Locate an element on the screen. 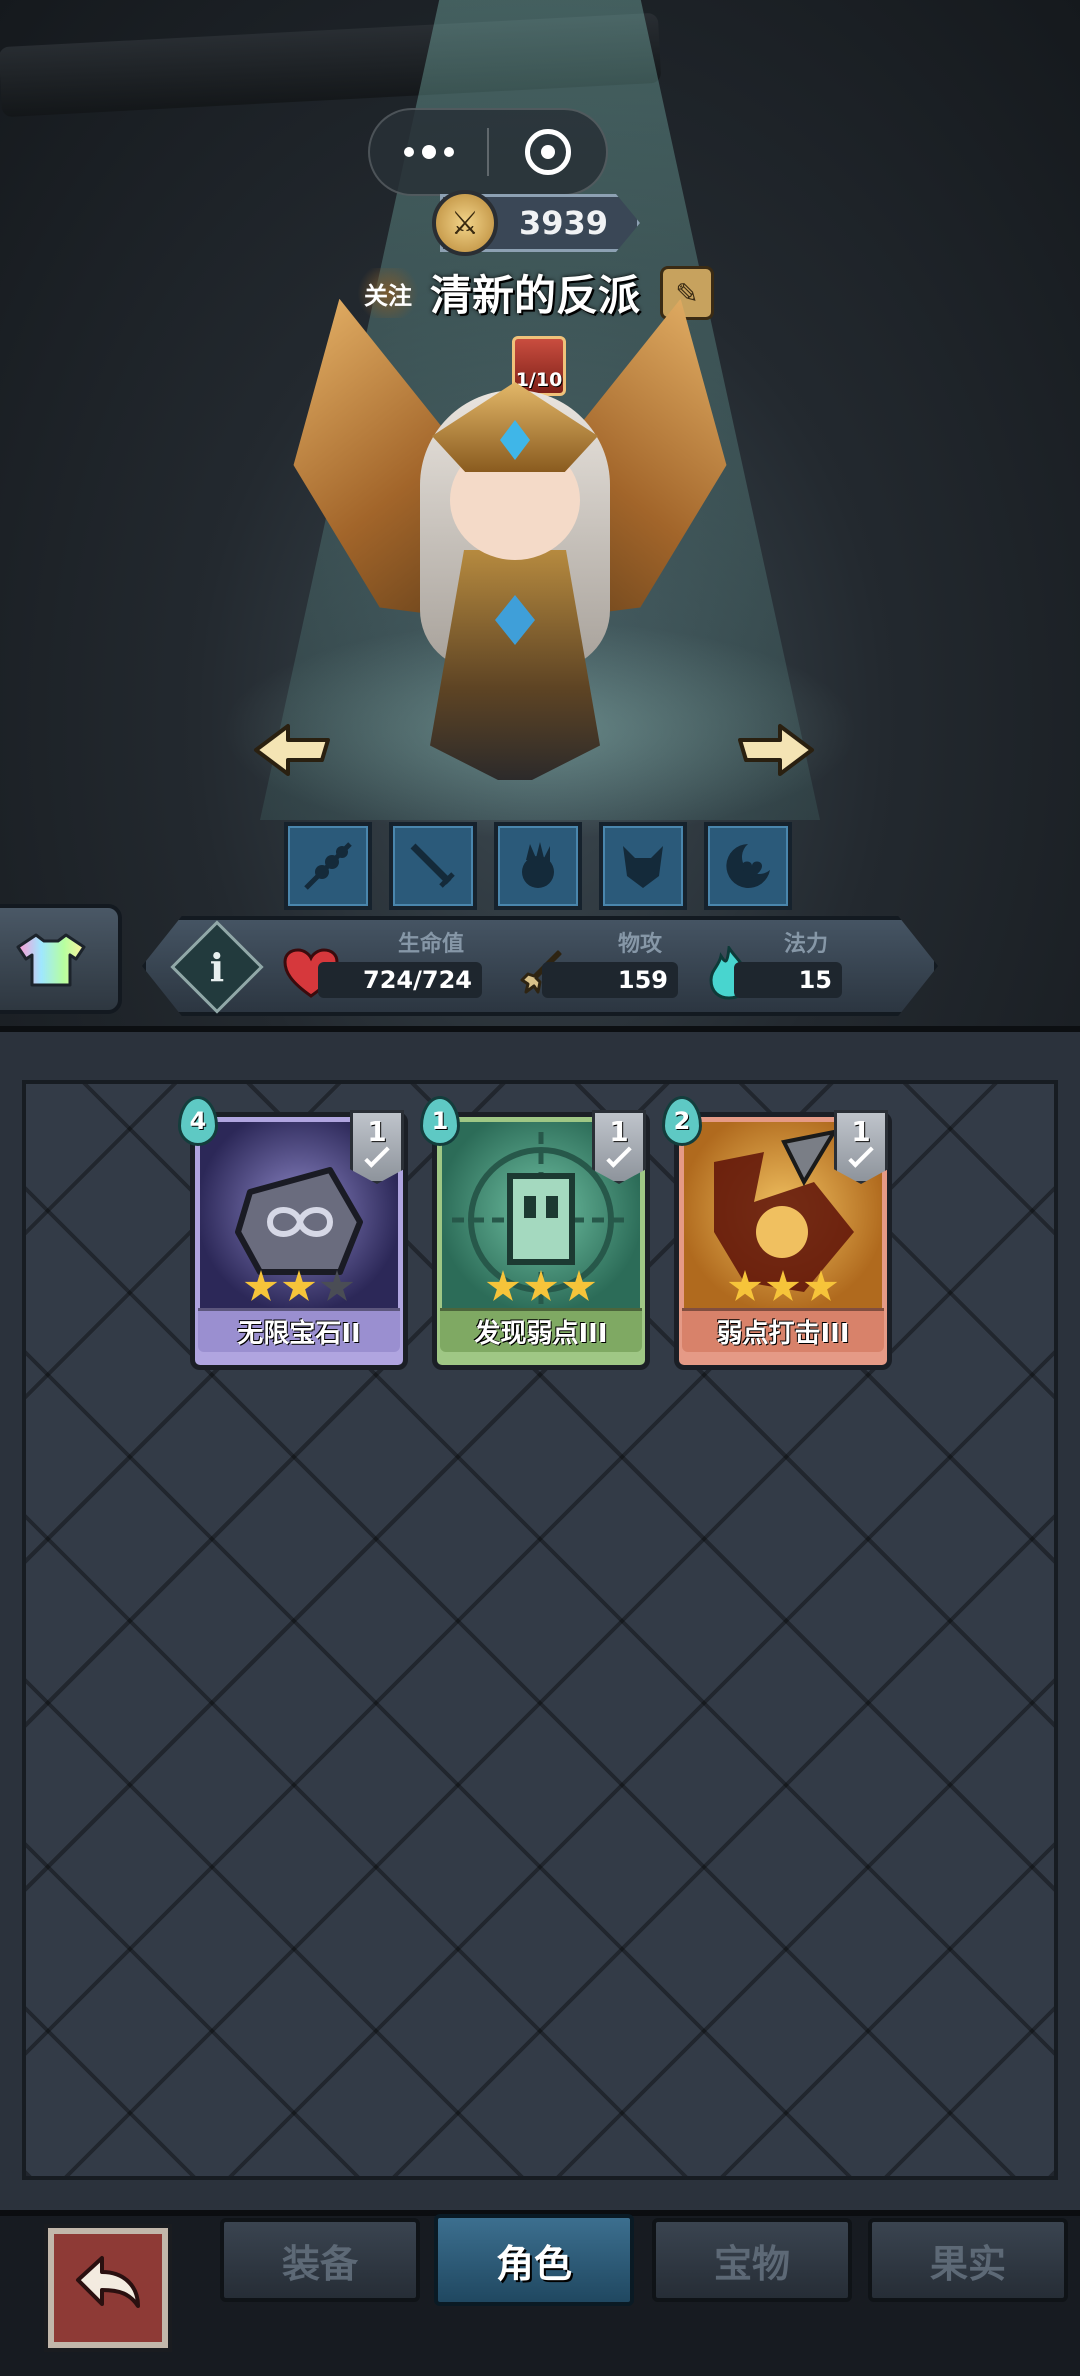 The image size is (1080, 2376). previous-hero-arrow-icon is located at coordinates (292, 750).